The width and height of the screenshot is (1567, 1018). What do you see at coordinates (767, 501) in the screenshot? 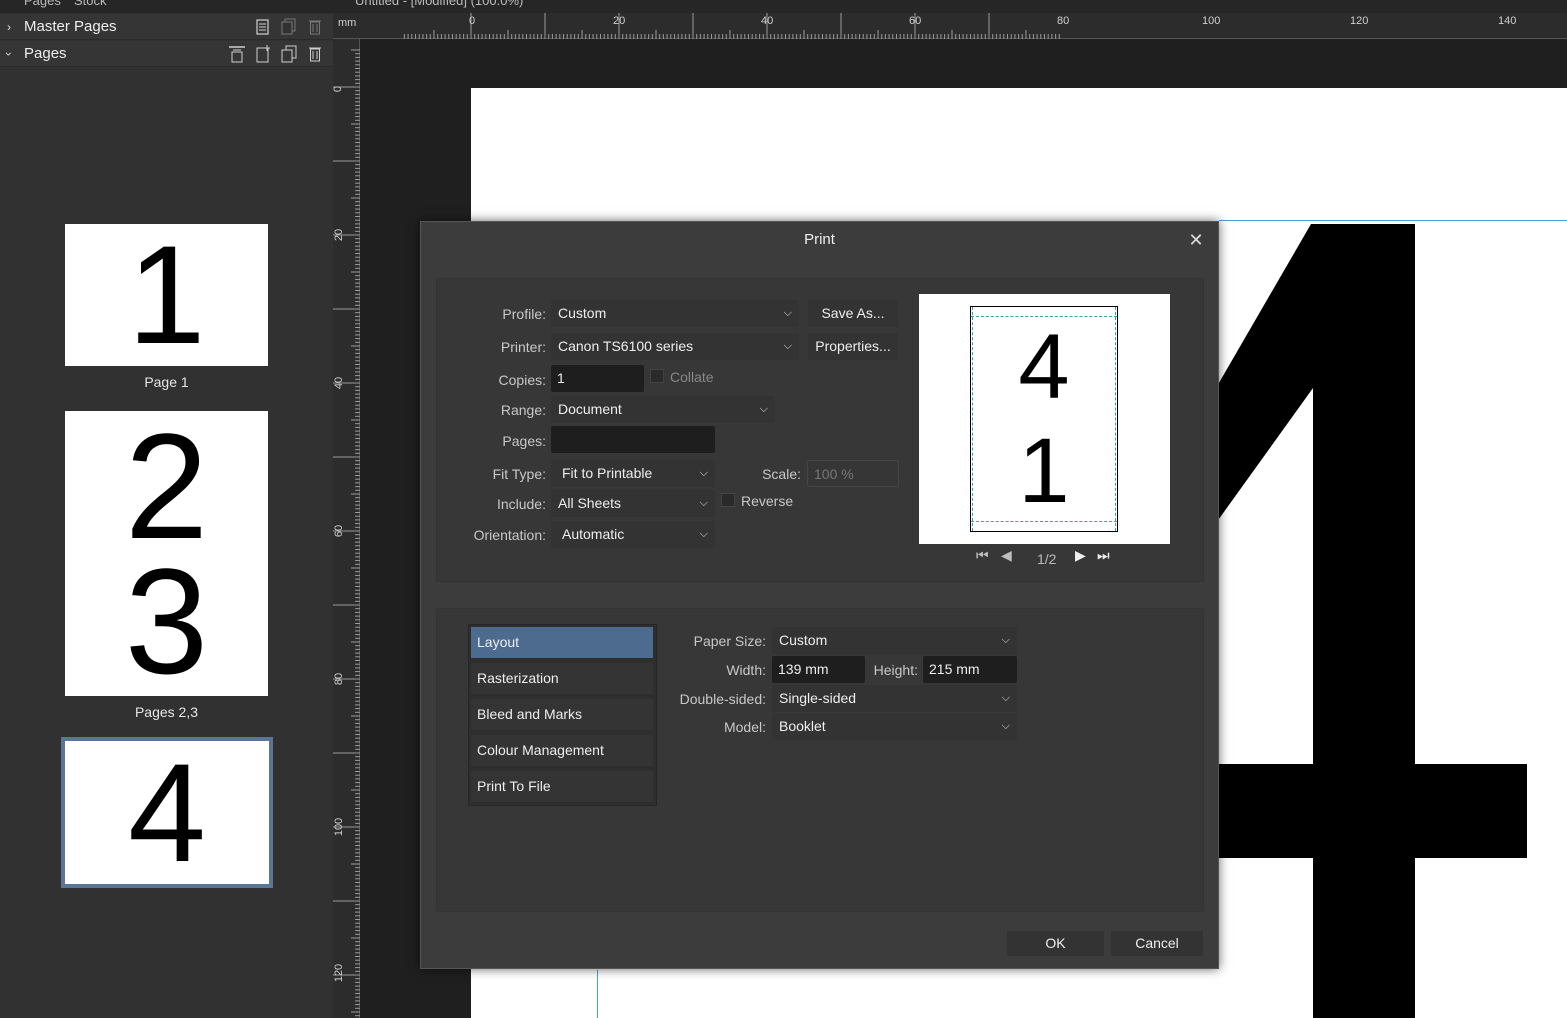
I see `reverse-label: Reverse` at bounding box center [767, 501].